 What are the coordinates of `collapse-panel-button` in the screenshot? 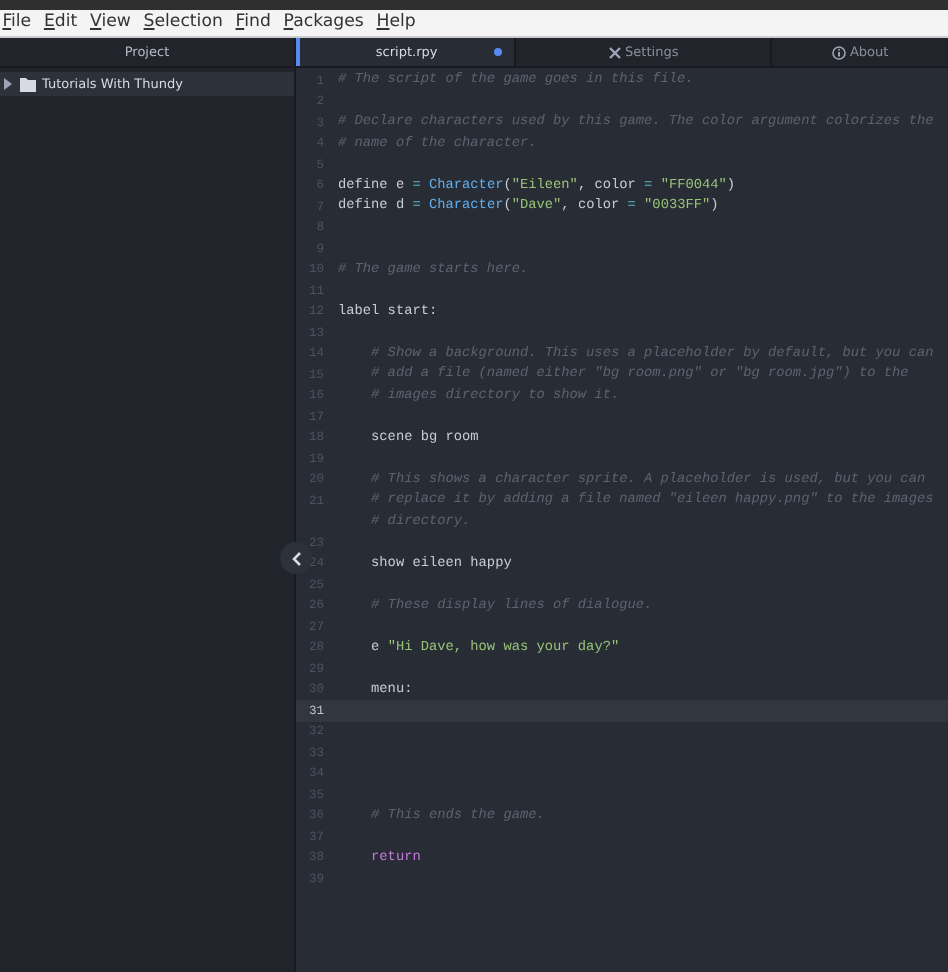 It's located at (296, 558).